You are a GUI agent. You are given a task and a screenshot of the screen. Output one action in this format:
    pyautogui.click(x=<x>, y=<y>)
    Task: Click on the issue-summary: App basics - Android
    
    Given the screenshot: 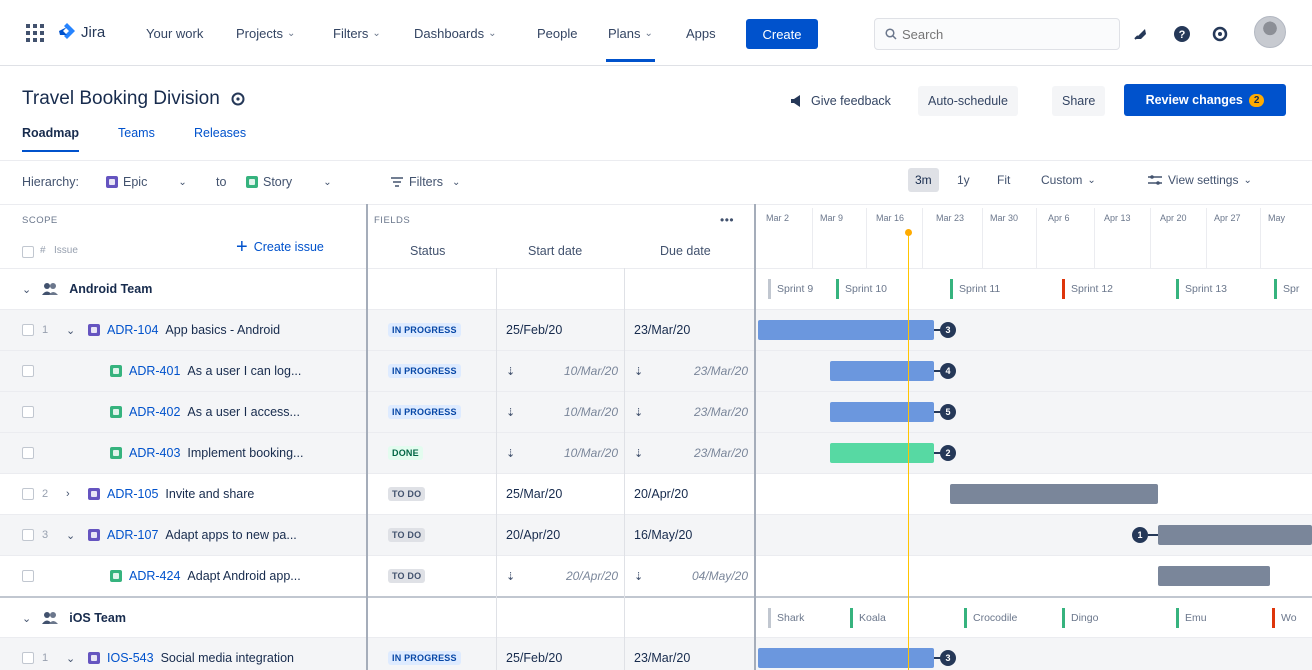 What is the action you would take?
    pyautogui.click(x=222, y=330)
    